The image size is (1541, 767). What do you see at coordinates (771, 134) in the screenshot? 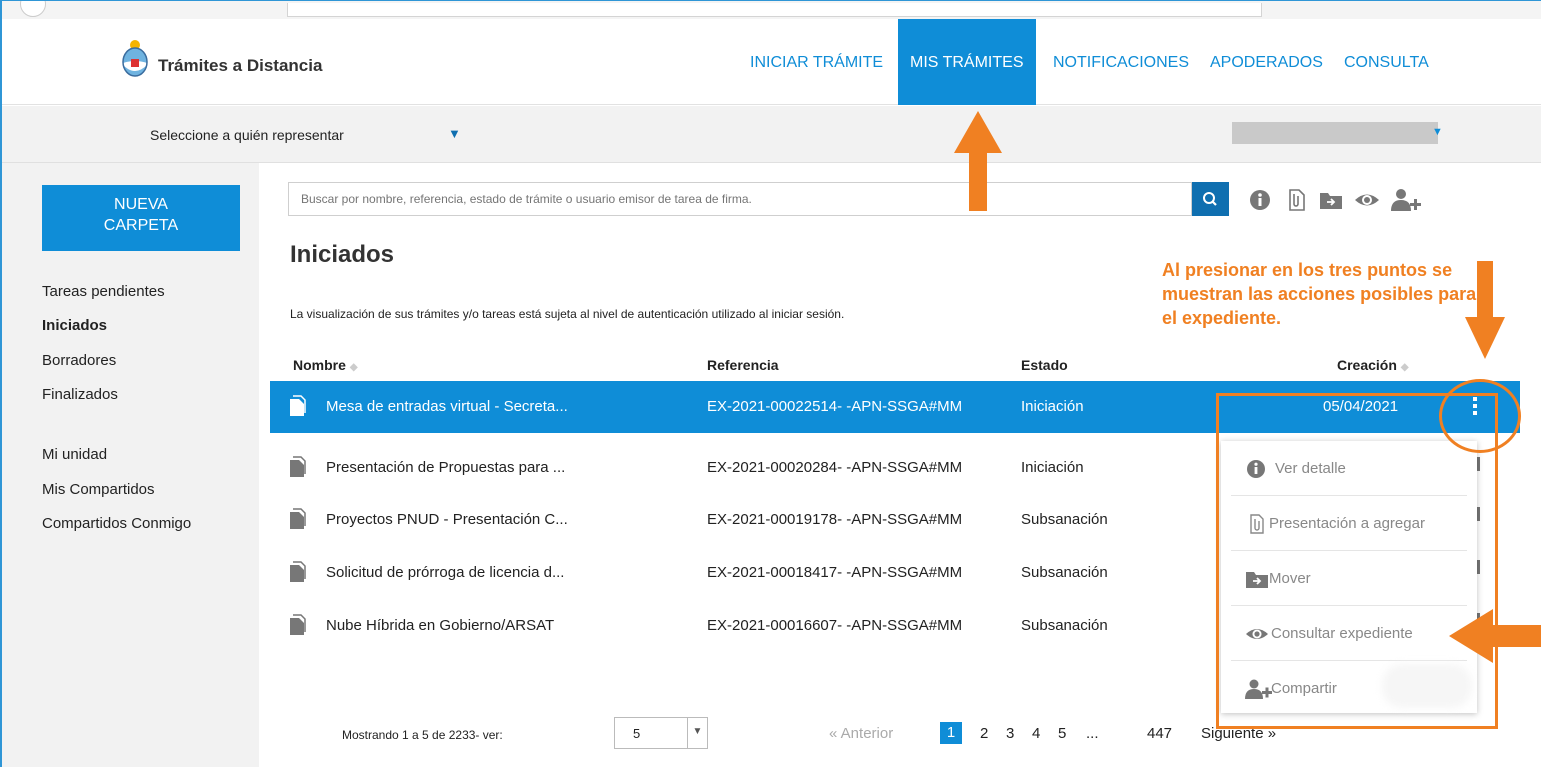
I see `representation-bar: Seleccione a quién representar ▼ ▼` at bounding box center [771, 134].